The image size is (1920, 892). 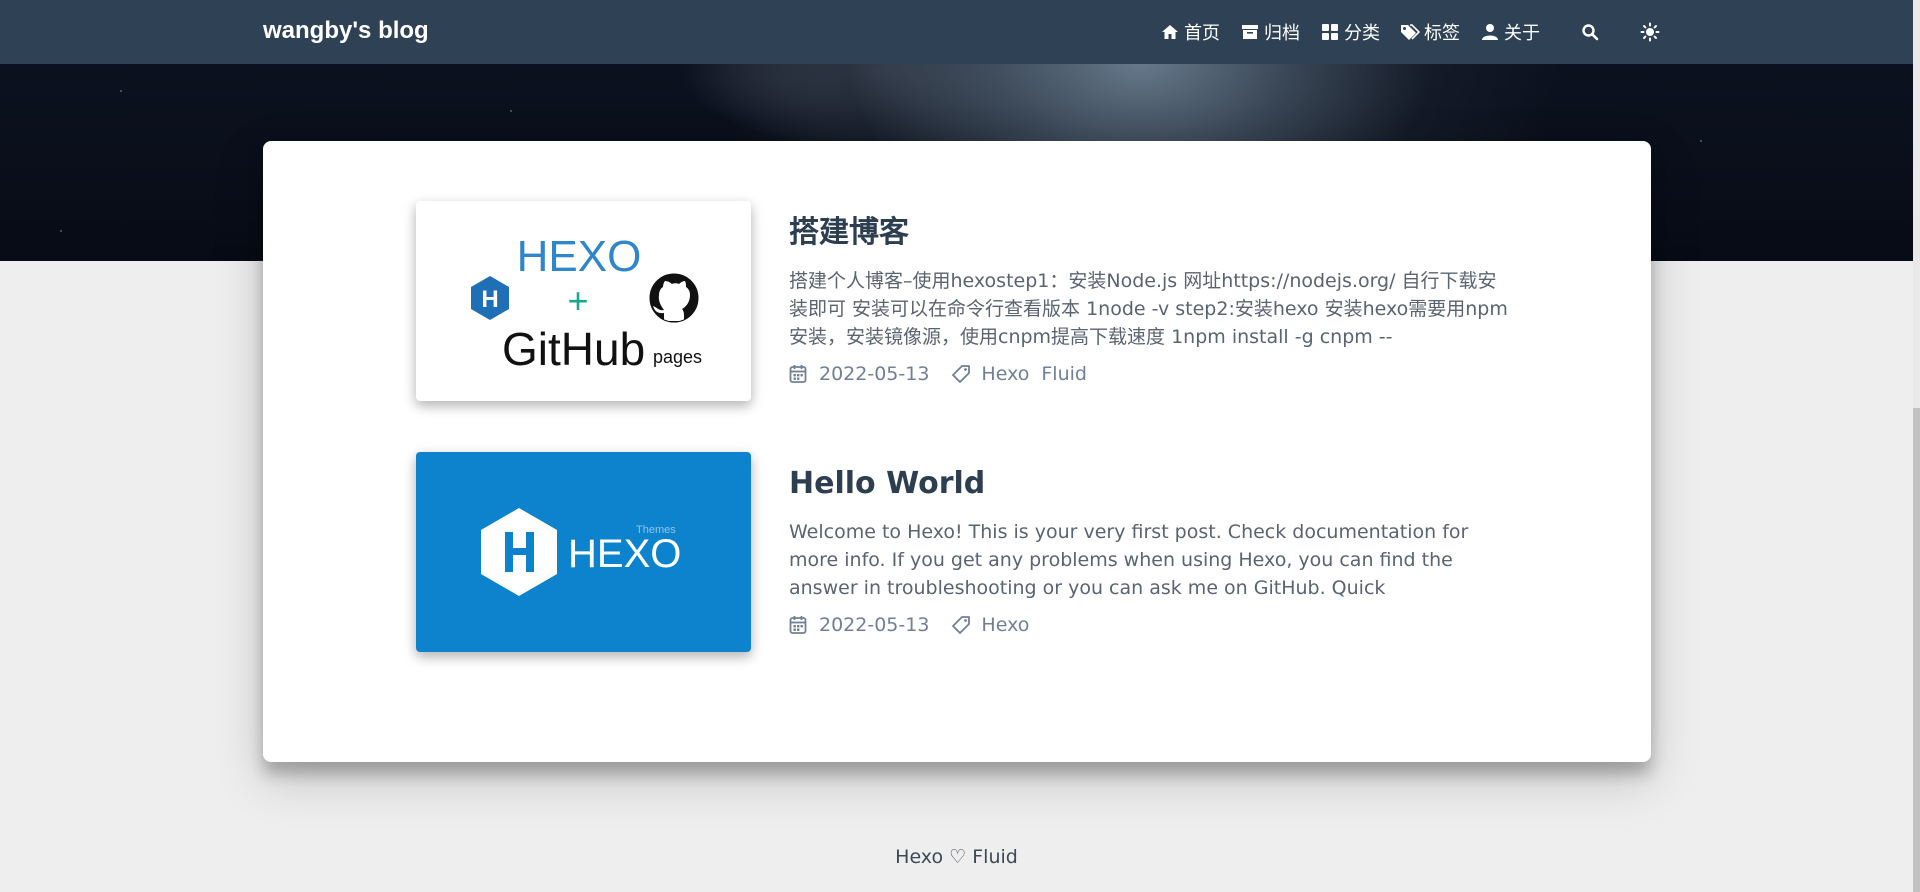 I want to click on thumb-themes-text: Themes, so click(x=656, y=530).